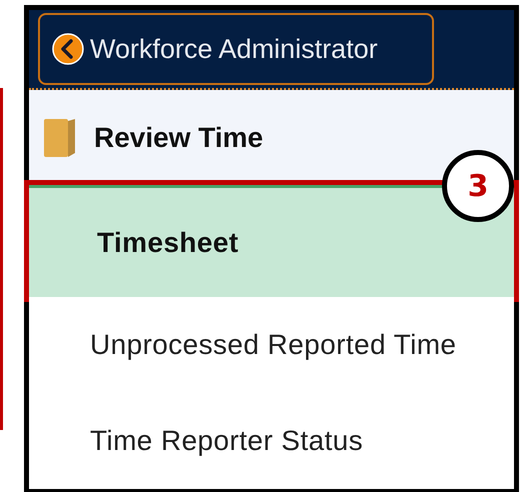  Describe the element at coordinates (179, 138) in the screenshot. I see `folder-label: Review Time` at that location.